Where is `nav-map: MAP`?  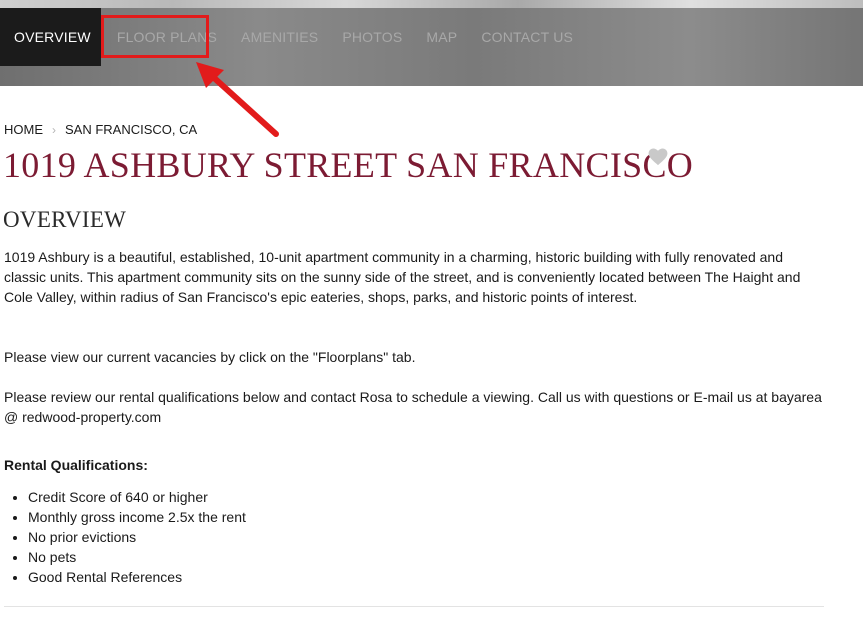 nav-map: MAP is located at coordinates (441, 37).